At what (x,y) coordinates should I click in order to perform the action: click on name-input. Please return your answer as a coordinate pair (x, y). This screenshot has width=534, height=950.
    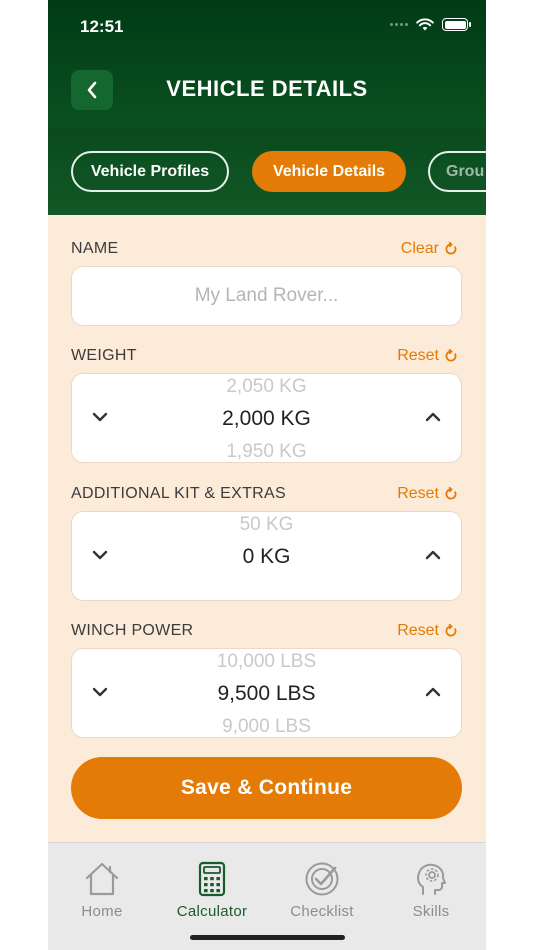
    Looking at the image, I should click on (266, 296).